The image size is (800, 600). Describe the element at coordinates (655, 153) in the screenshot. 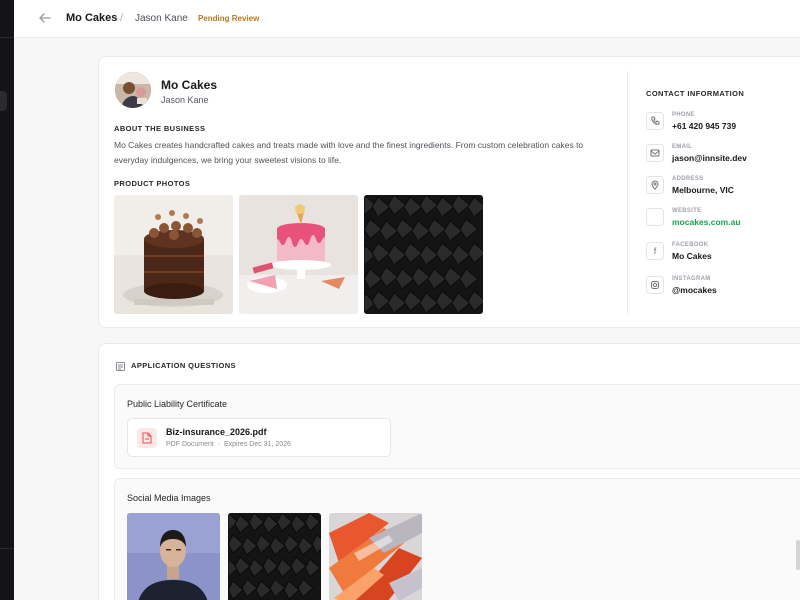

I see `mail-icon` at that location.